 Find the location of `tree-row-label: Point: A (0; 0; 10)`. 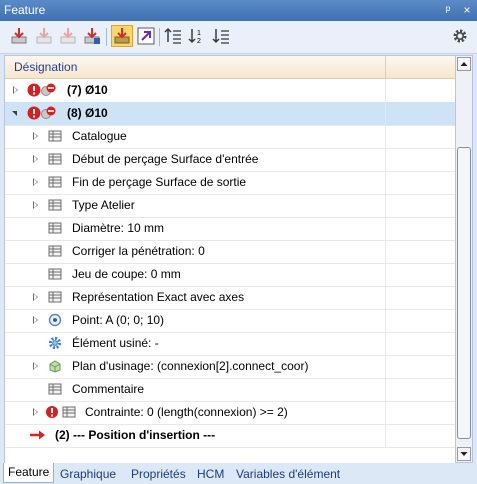

tree-row-label: Point: A (0; 0; 10) is located at coordinates (118, 320).